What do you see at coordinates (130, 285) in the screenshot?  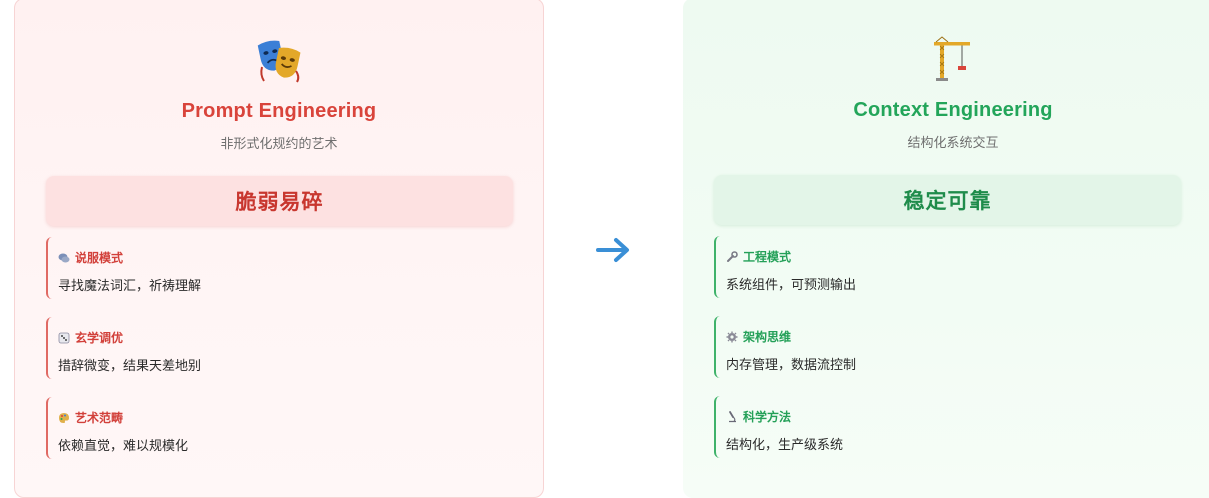 I see `feature-desc: 寻找魔法词汇，祈祷理解` at bounding box center [130, 285].